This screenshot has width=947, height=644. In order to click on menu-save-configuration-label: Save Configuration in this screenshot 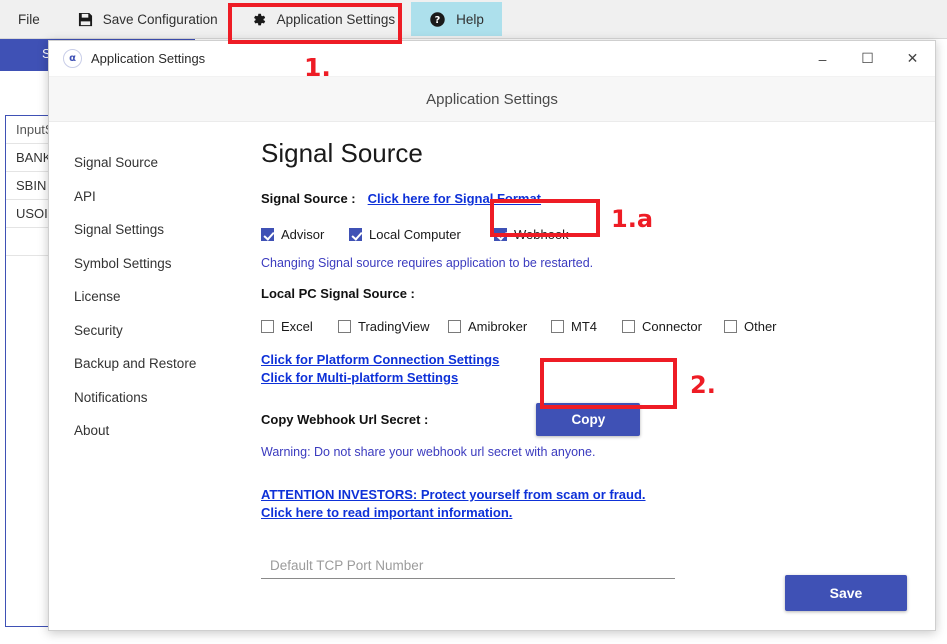, I will do `click(160, 19)`.